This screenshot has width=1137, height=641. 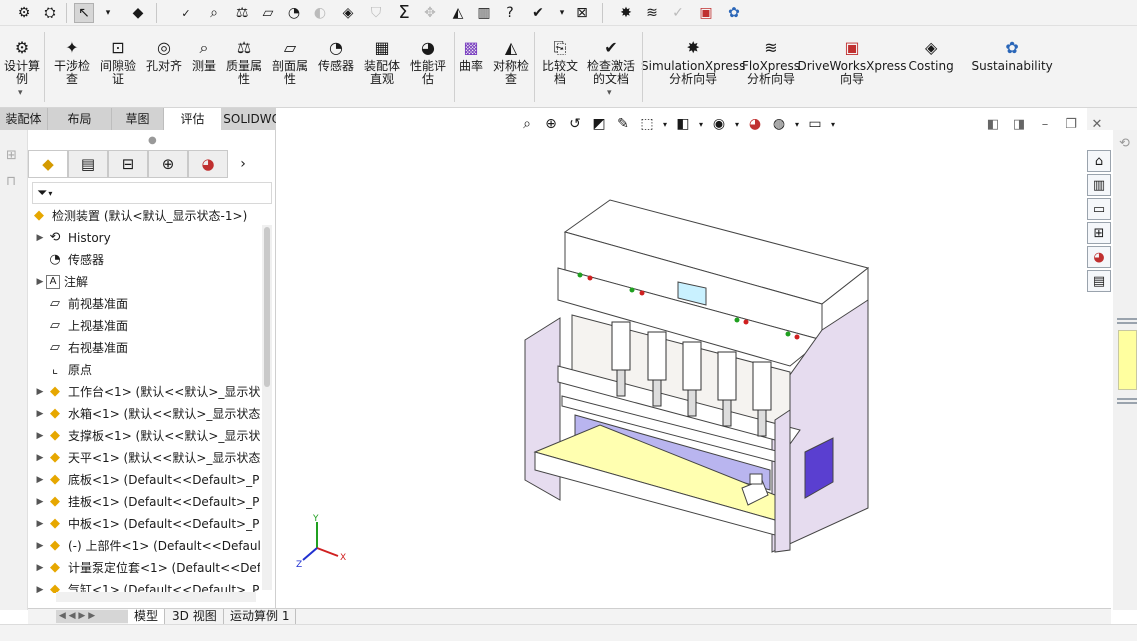 What do you see at coordinates (771, 61) in the screenshot?
I see `ribbon-button-floxpress: ≋ FloXpress 分析向导` at bounding box center [771, 61].